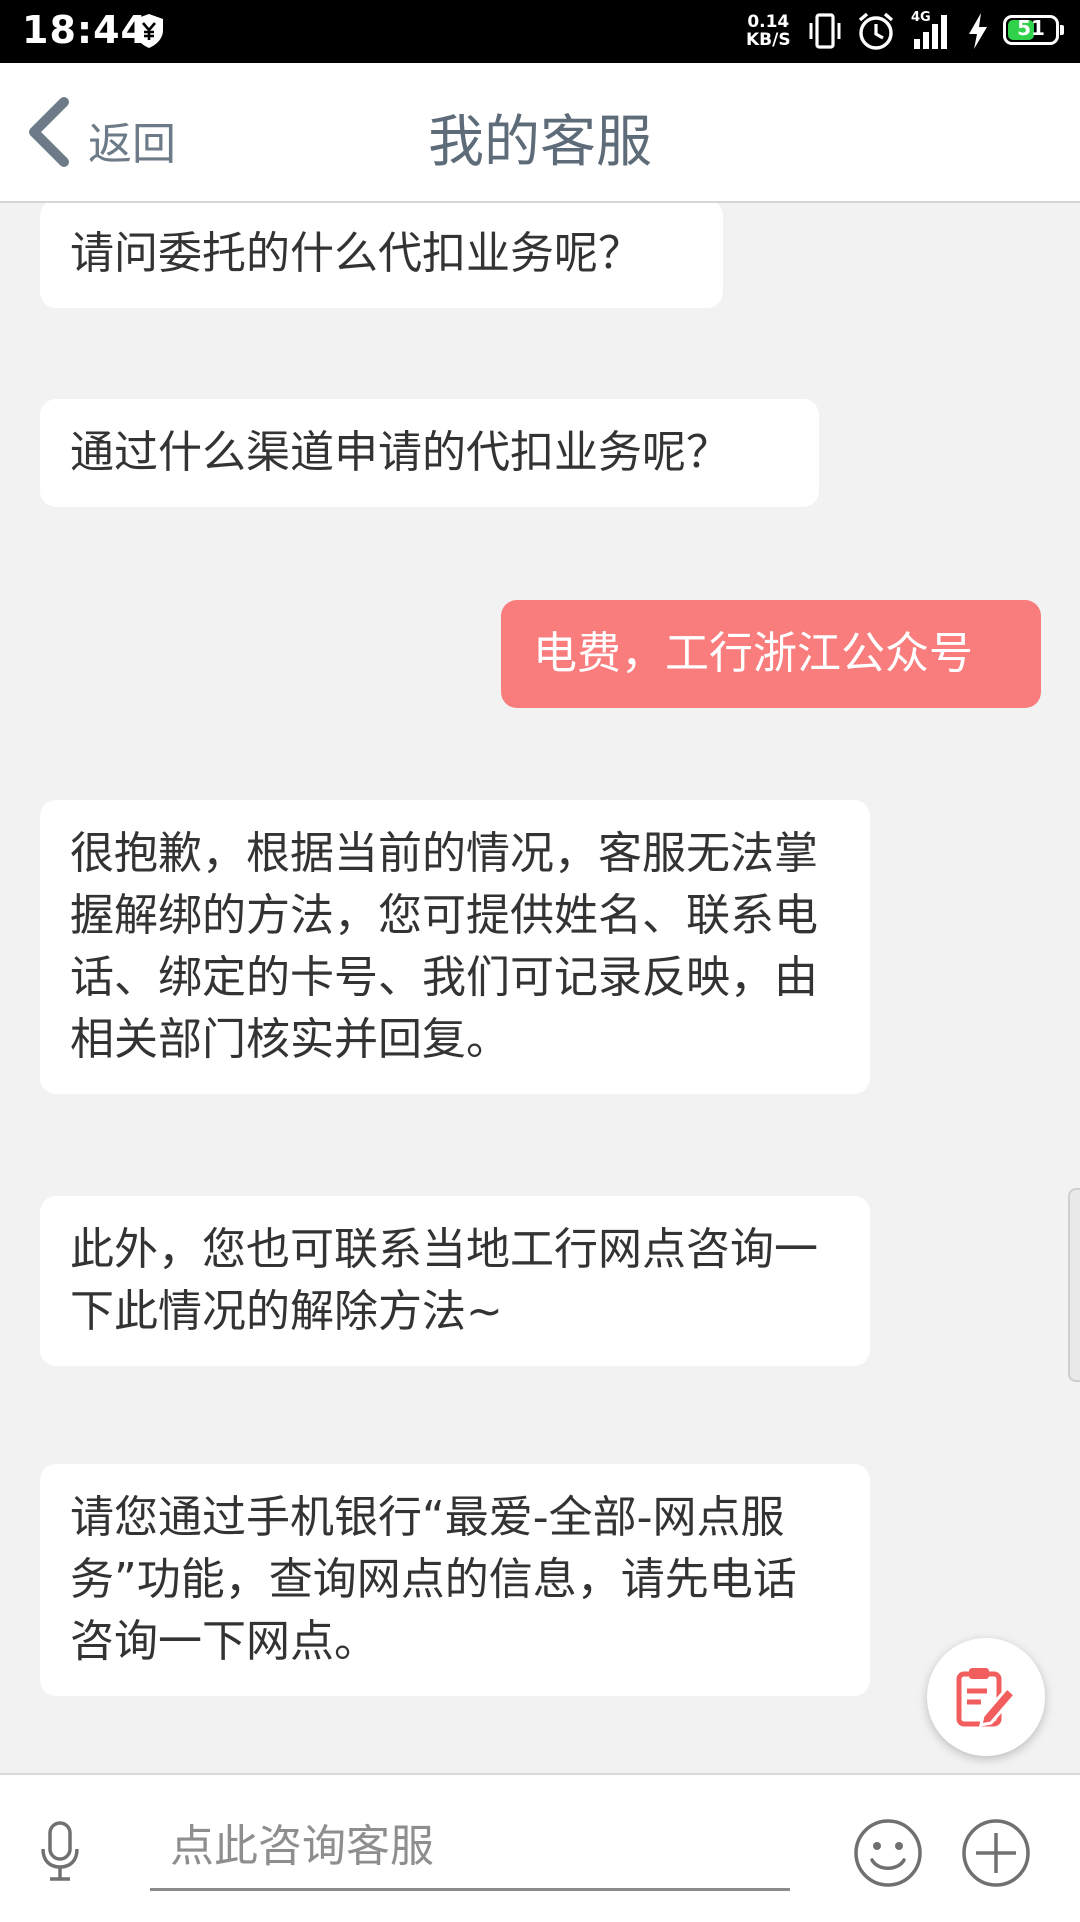 The height and width of the screenshot is (1922, 1080). I want to click on message-bubble-bot: 此外，您也可联系当地工行网点咨询一下此情况的解除方法~, so click(455, 1281).